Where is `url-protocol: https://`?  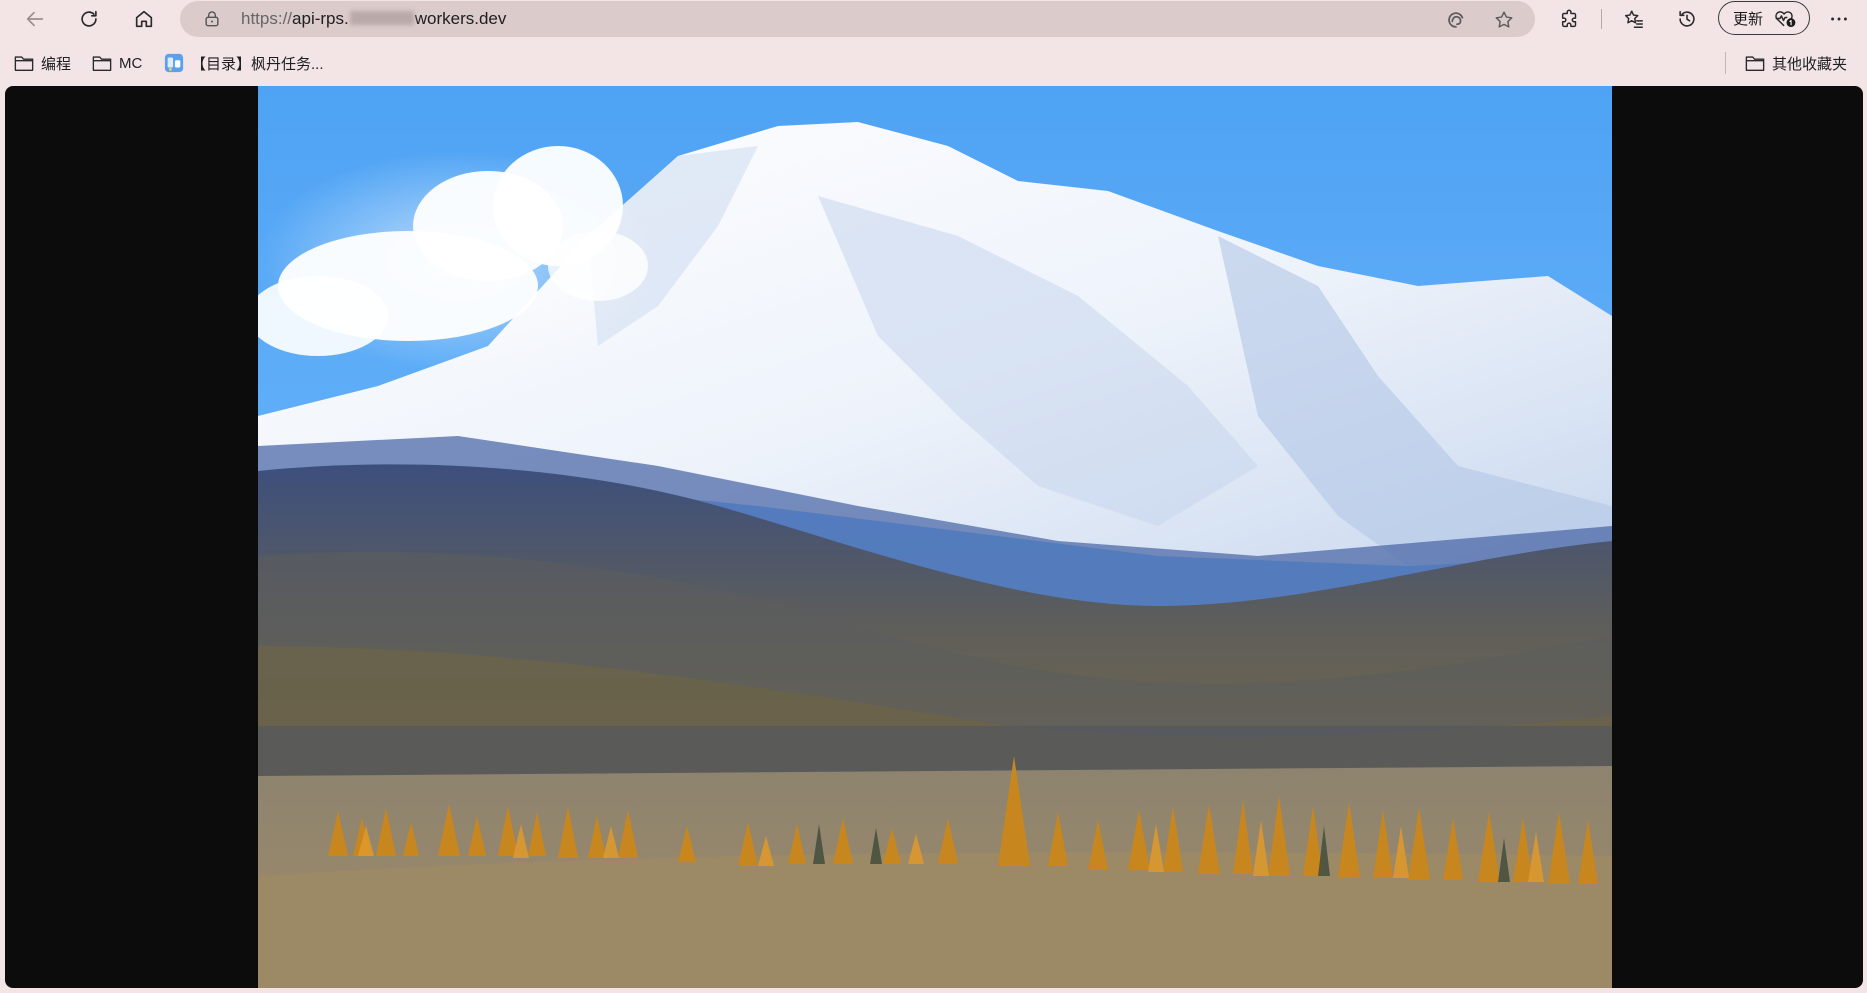
url-protocol: https:// is located at coordinates (267, 18).